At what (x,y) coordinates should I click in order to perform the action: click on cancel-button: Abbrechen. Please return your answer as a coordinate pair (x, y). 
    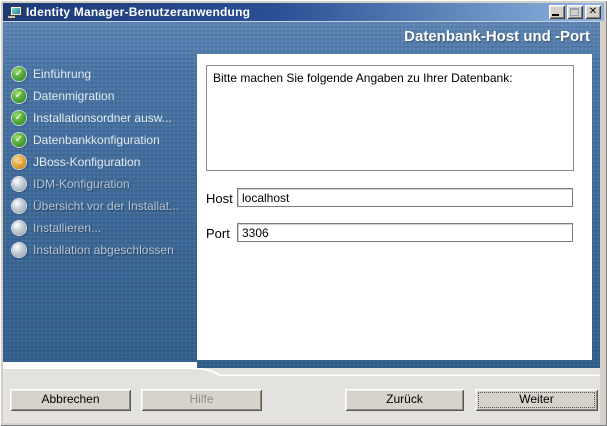
    Looking at the image, I should click on (70, 400).